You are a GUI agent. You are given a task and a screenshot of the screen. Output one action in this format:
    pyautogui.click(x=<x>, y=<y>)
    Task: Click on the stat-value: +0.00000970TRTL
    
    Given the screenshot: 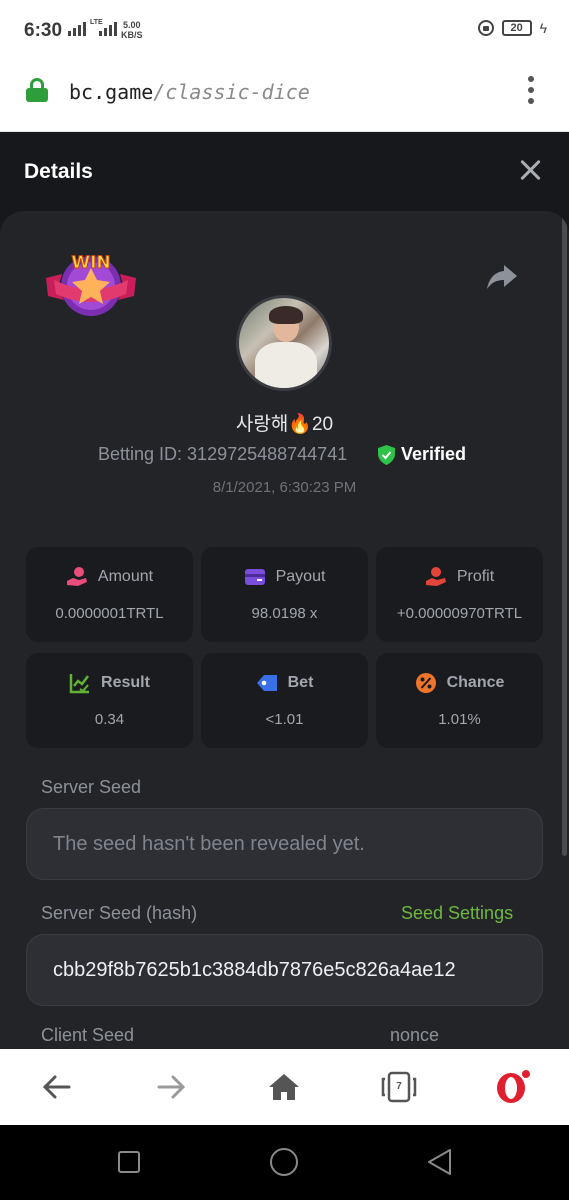 What is the action you would take?
    pyautogui.click(x=459, y=613)
    